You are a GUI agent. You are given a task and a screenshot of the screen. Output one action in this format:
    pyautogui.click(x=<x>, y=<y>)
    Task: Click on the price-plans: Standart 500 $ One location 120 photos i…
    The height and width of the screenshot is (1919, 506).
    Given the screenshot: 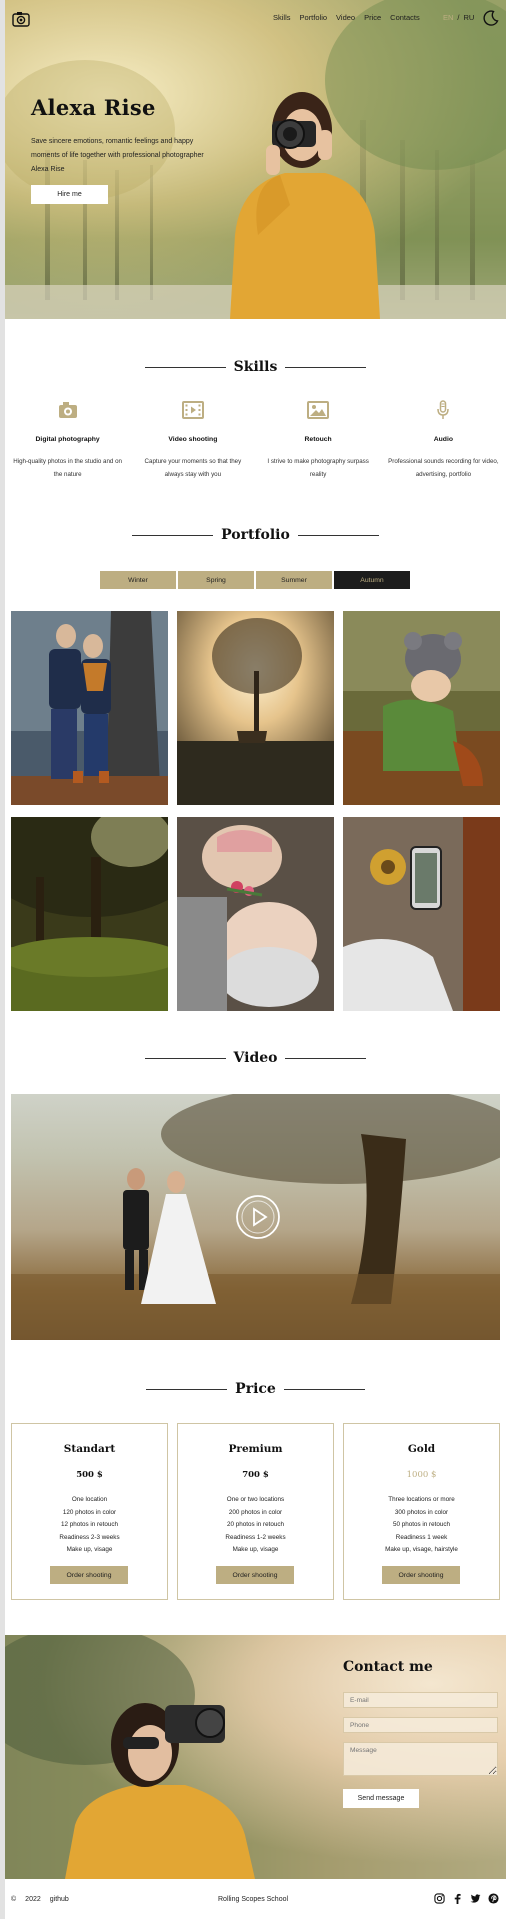 What is the action you would take?
    pyautogui.click(x=255, y=1511)
    